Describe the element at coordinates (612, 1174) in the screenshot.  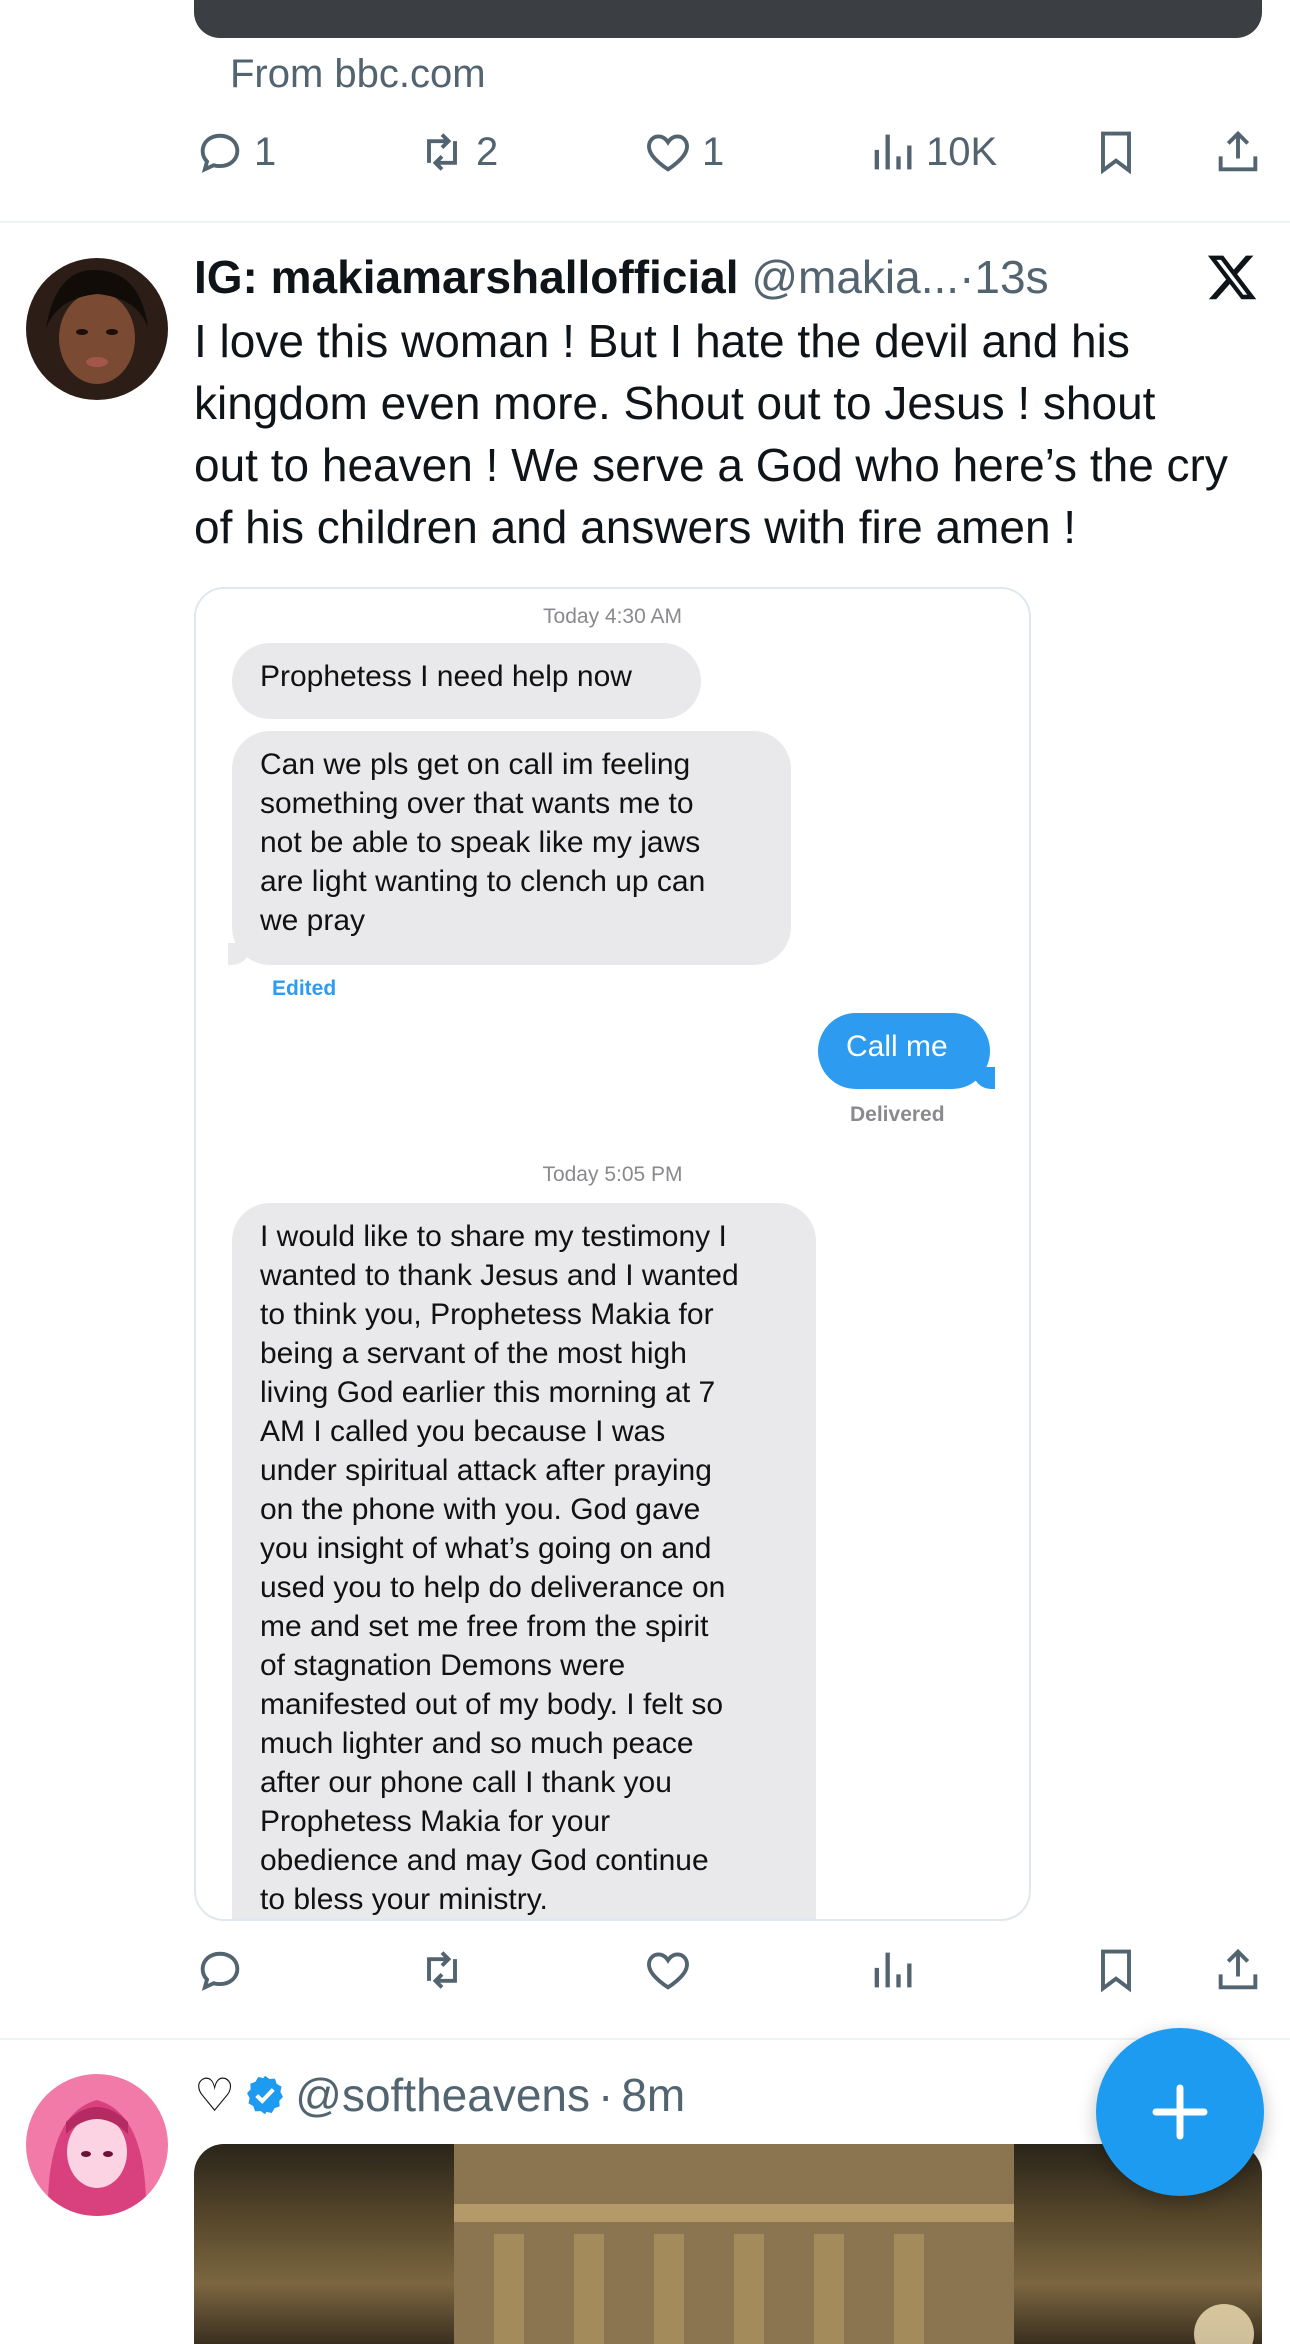
I see `message-timestamp: Today 5:05 PM` at that location.